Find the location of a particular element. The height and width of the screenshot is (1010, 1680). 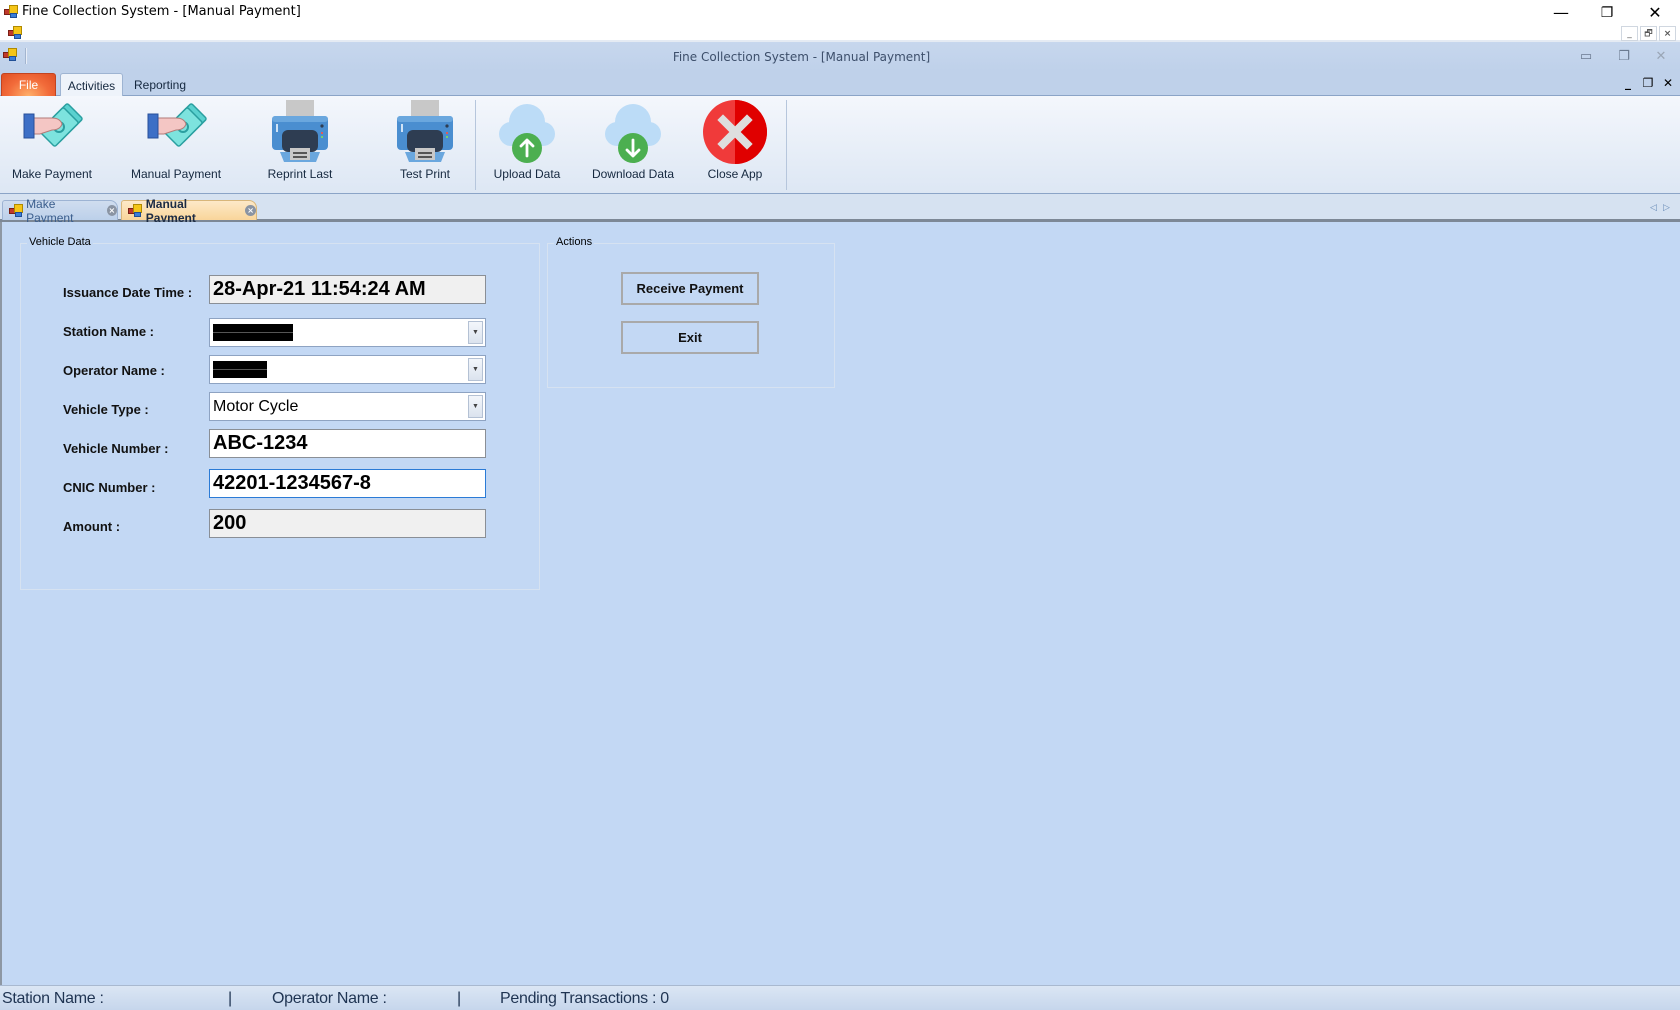

doc-tab-make-payment: Make Payment × is located at coordinates (60, 211).